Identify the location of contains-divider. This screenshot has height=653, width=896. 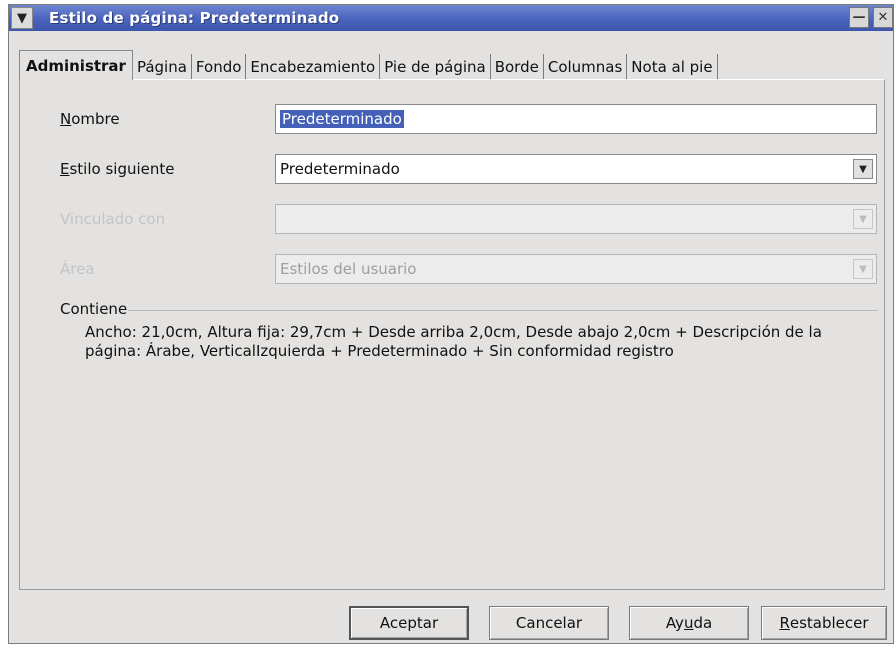
(503, 310).